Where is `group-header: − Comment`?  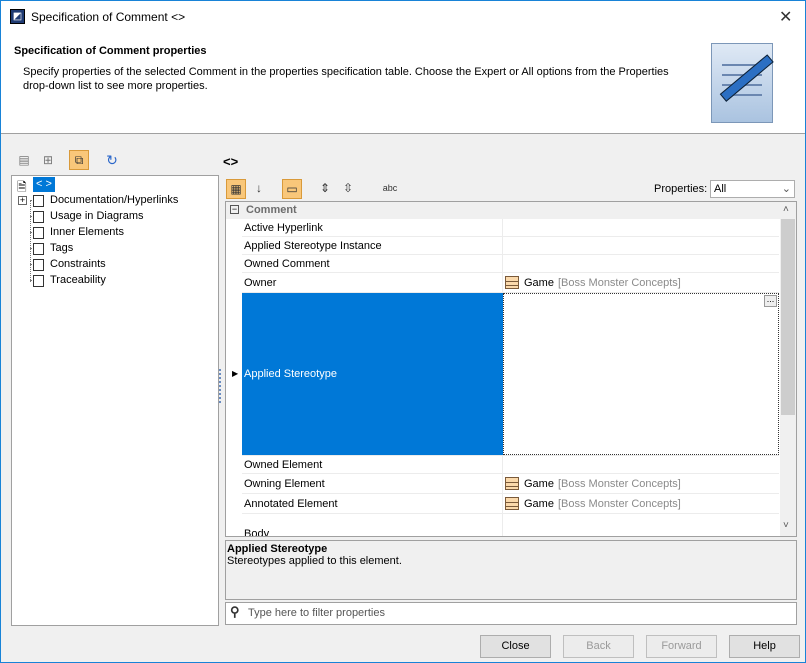 group-header: − Comment is located at coordinates (503, 210).